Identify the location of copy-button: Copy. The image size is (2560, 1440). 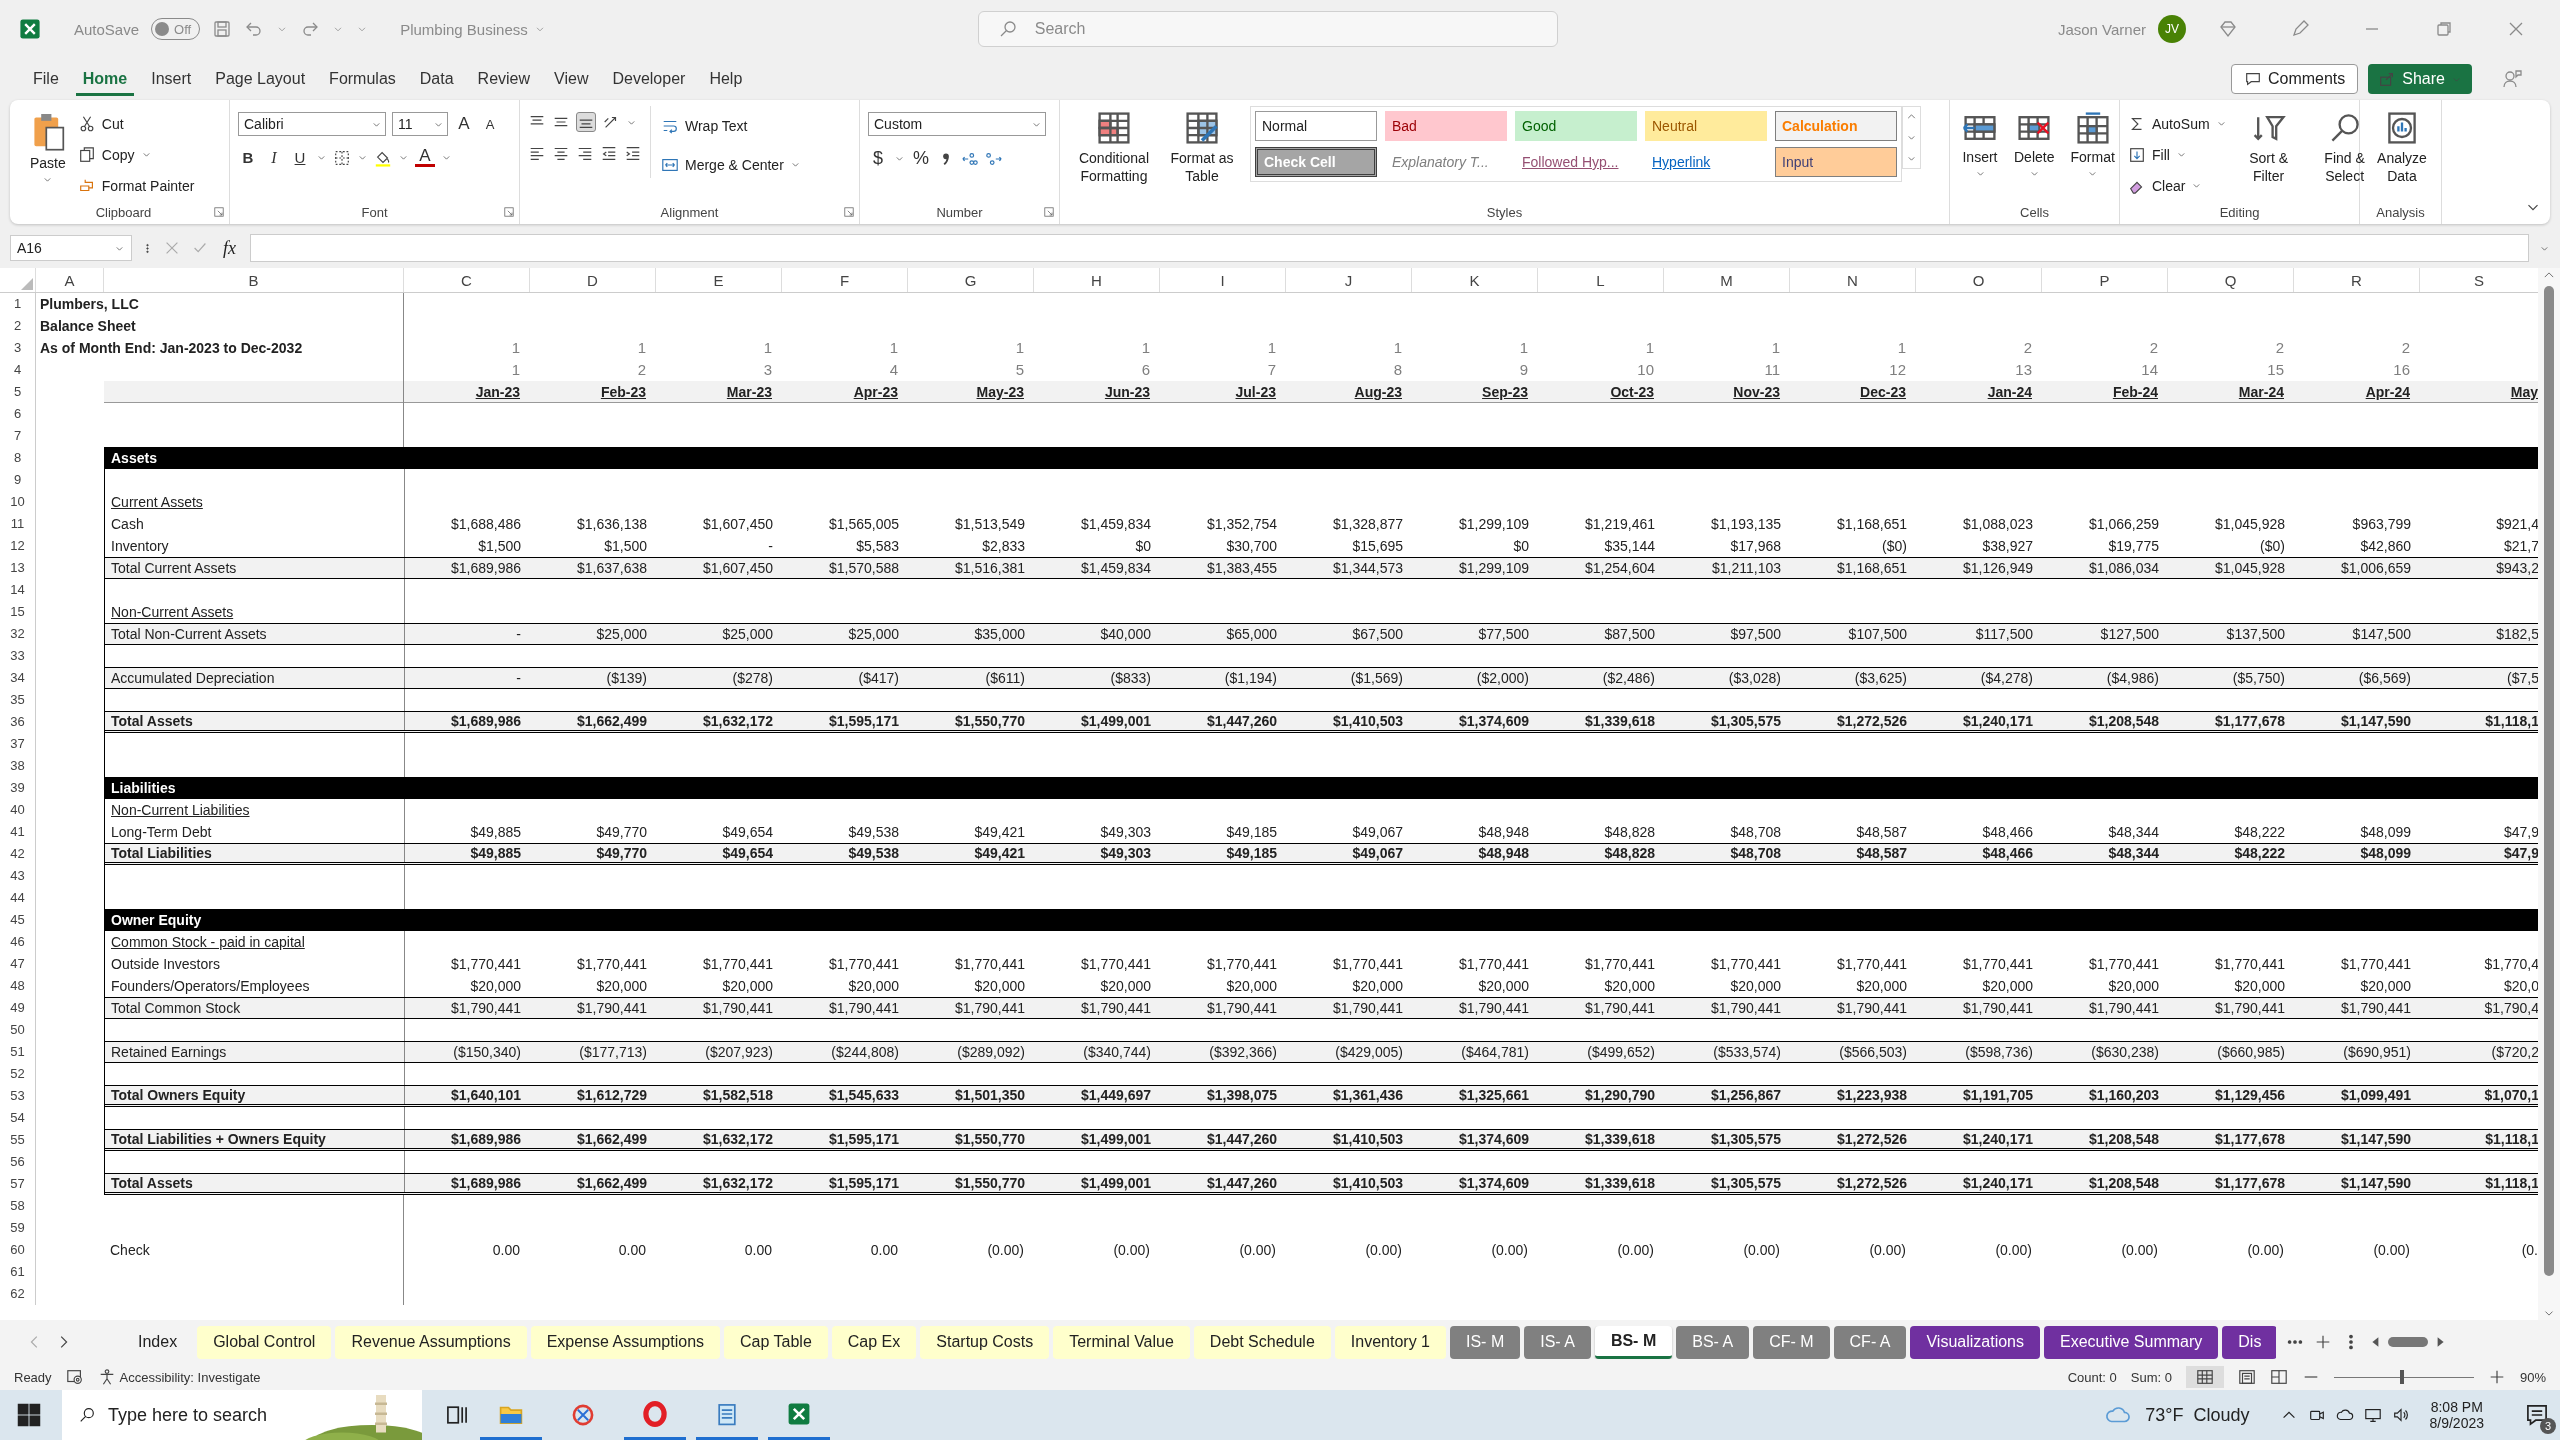
(136, 154).